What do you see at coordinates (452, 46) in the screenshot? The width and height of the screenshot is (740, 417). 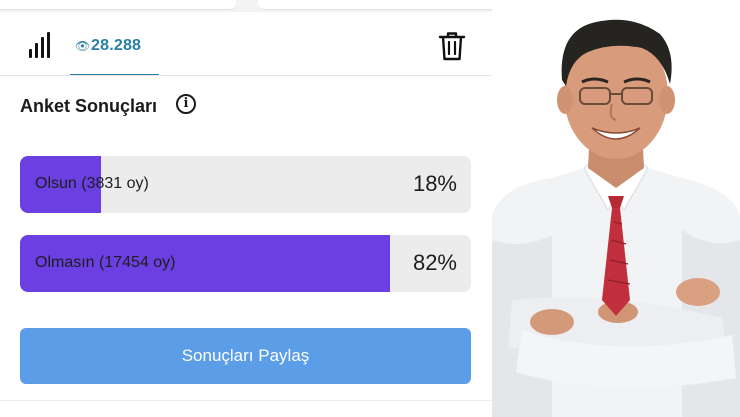 I see `trash-icon` at bounding box center [452, 46].